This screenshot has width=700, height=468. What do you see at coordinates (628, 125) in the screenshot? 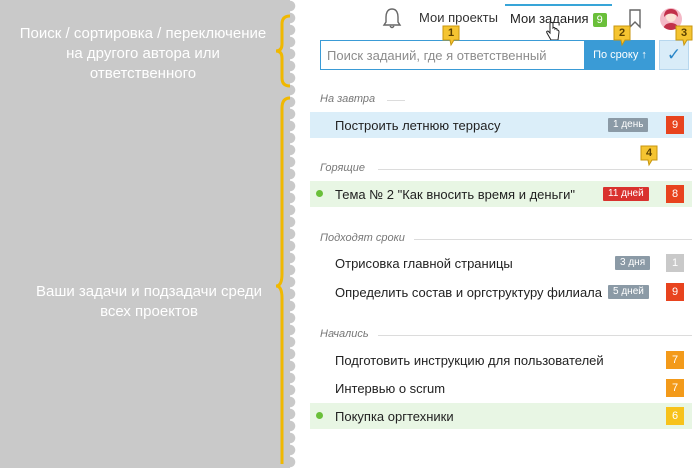
I see `task-due-badge: 1 день` at bounding box center [628, 125].